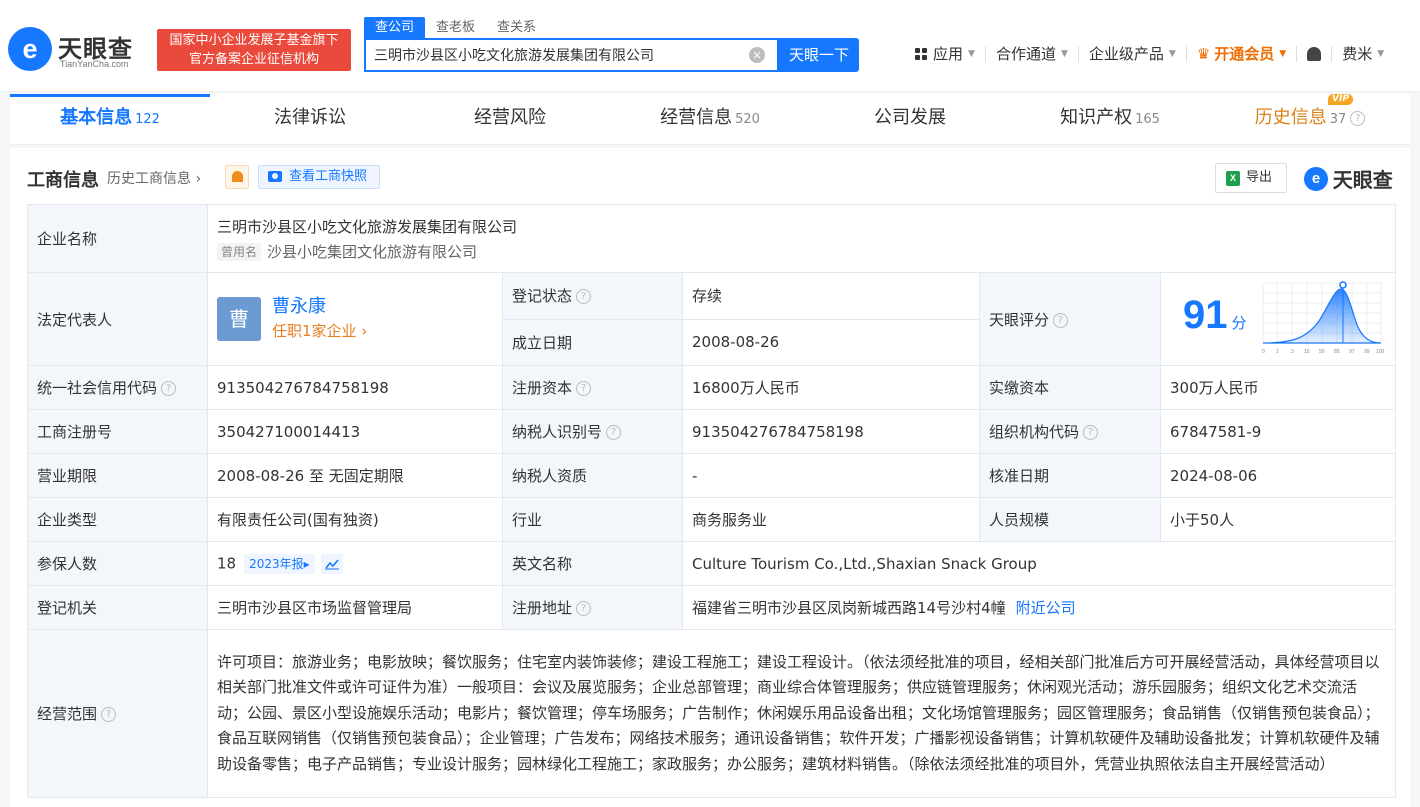 This screenshot has height=807, width=1420. I want to click on nav-user: 费米 ▼, so click(1363, 54).